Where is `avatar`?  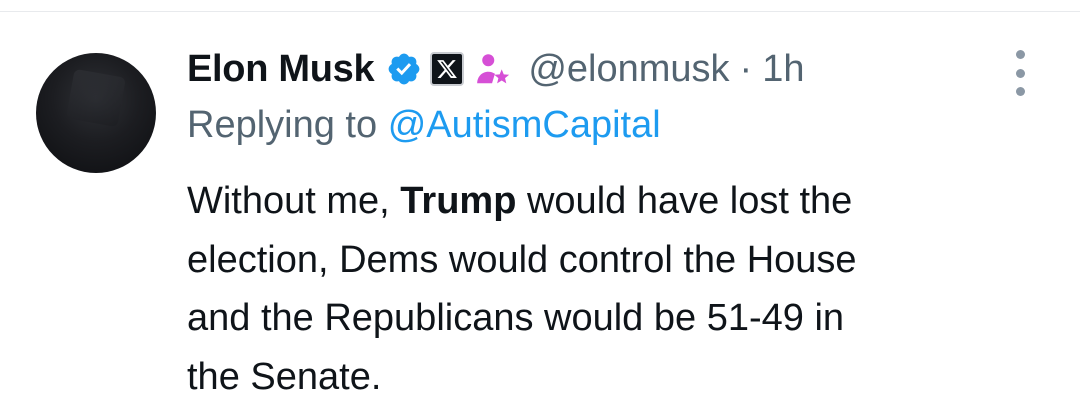
avatar is located at coordinates (96, 113).